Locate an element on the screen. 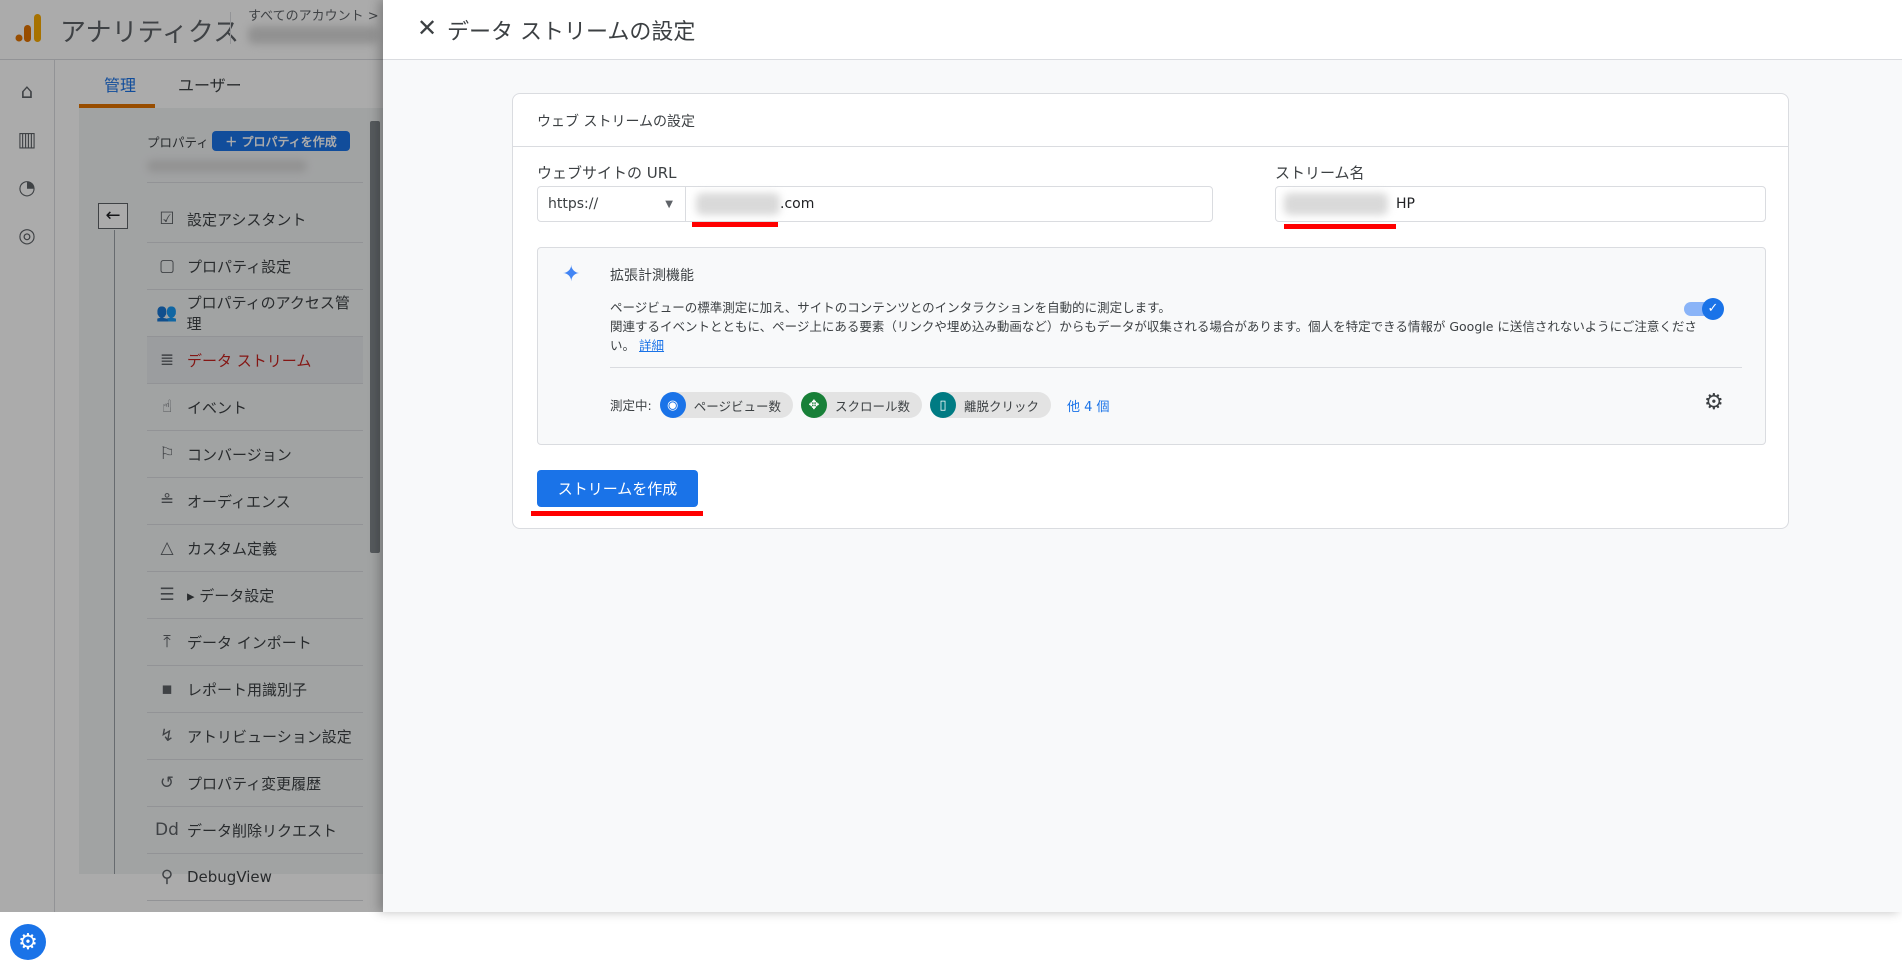  chevron-down-icon: ▼ is located at coordinates (669, 204).